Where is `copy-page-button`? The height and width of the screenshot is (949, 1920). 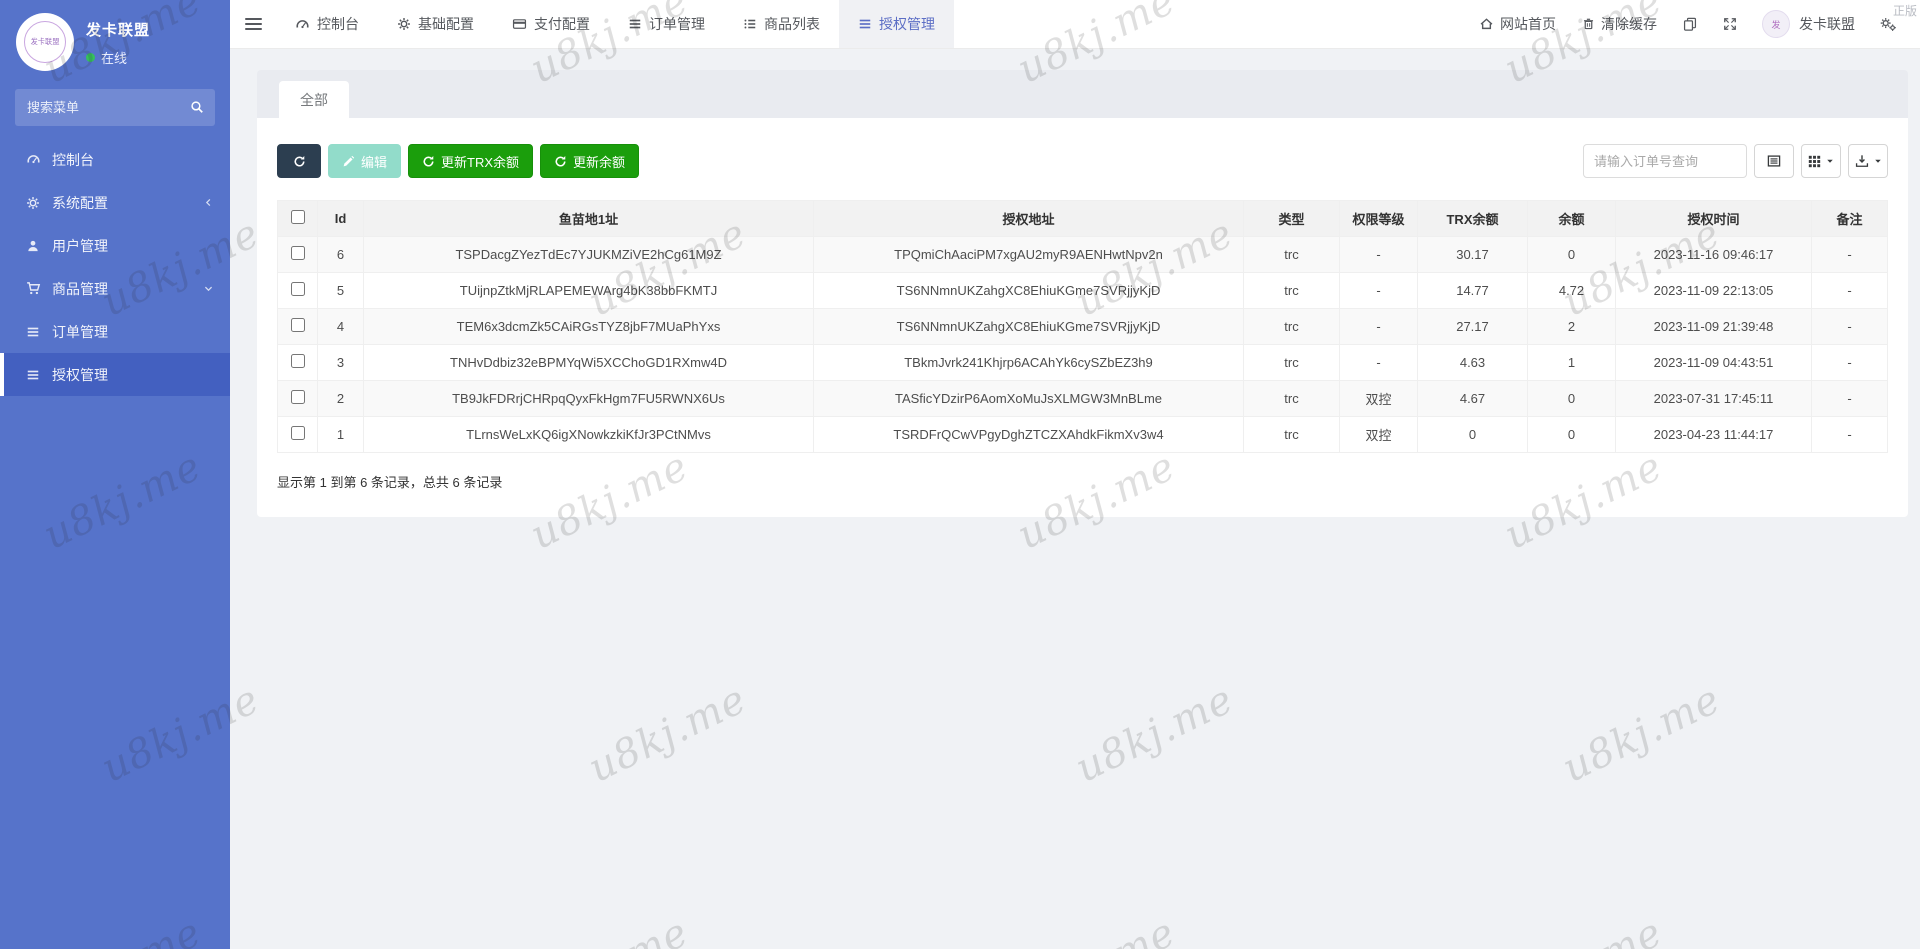
copy-page-button is located at coordinates (1690, 24).